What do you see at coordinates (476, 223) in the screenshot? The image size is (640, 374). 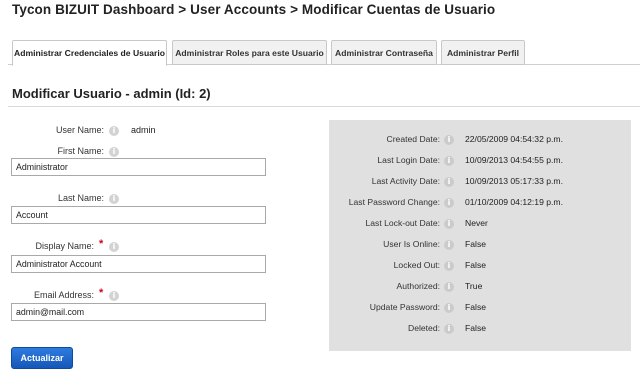 I see `detail-value: Never` at bounding box center [476, 223].